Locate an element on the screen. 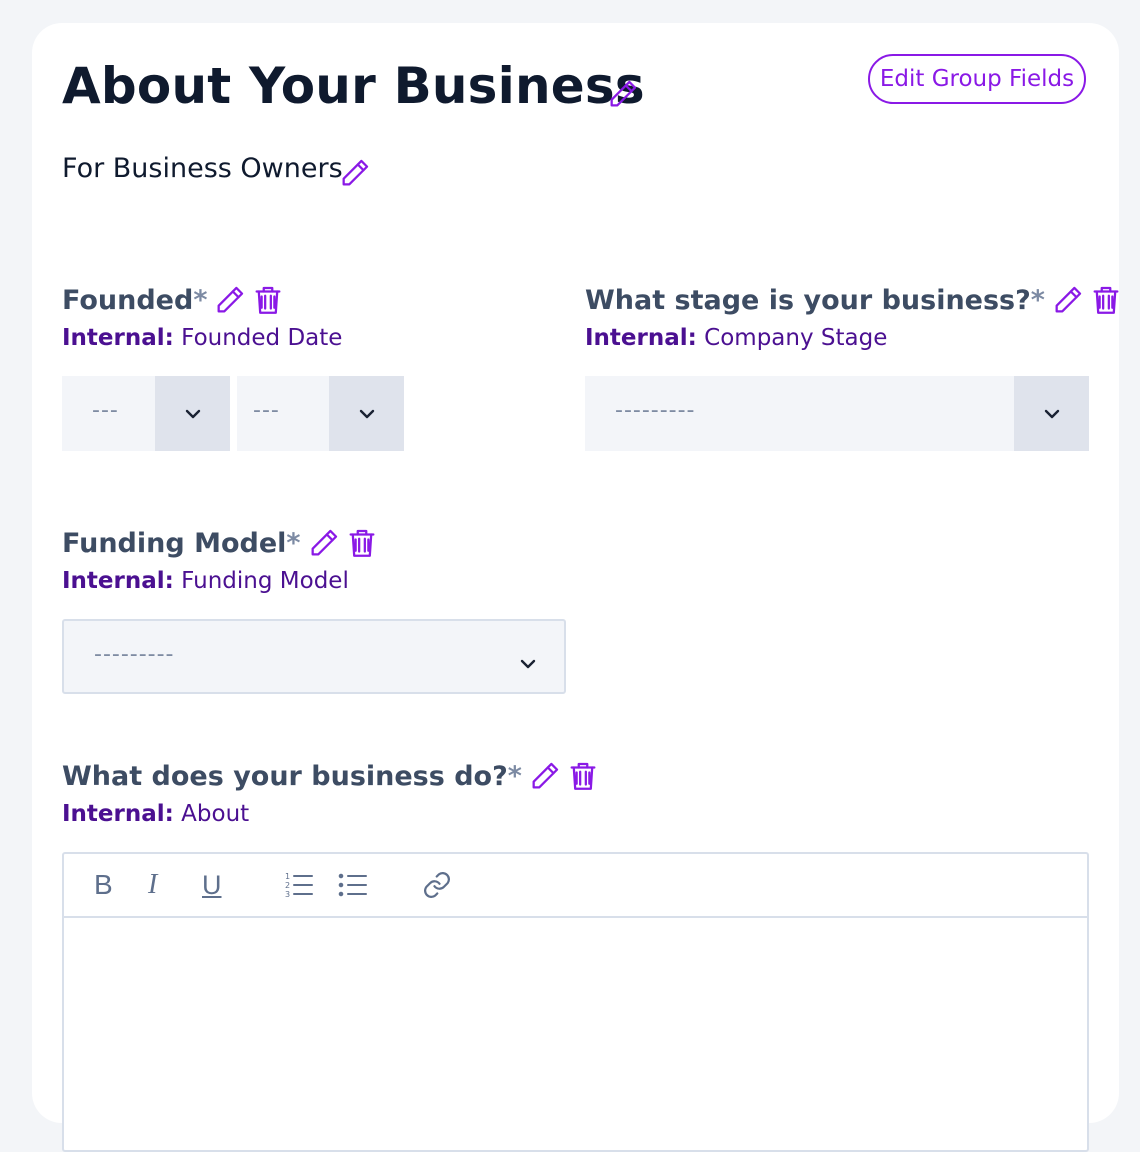 The image size is (1140, 1152). funding-model-select: --------- is located at coordinates (314, 656).